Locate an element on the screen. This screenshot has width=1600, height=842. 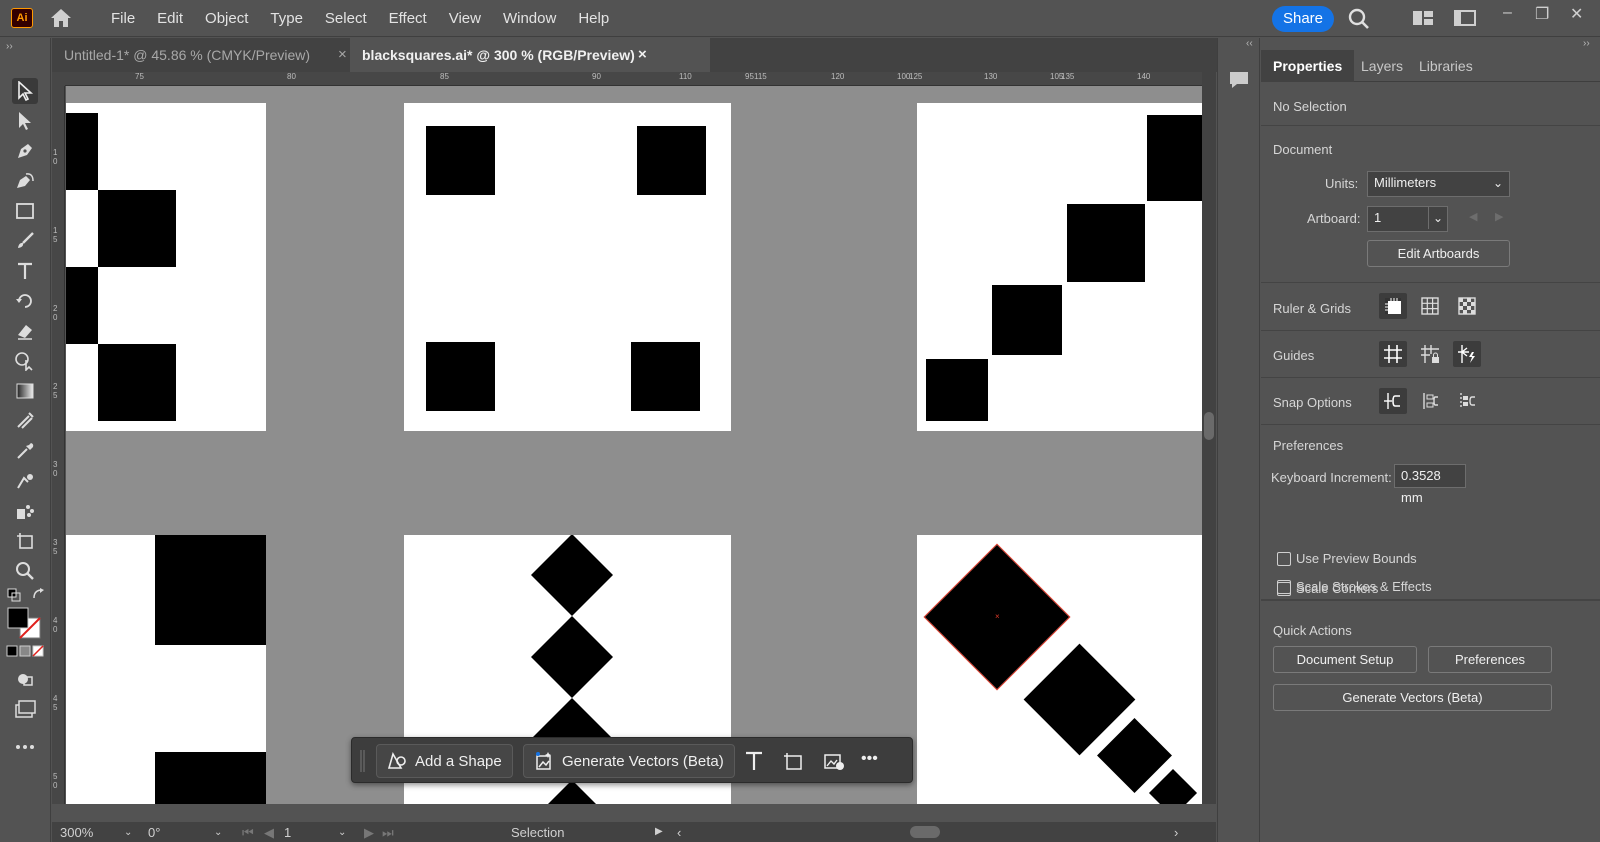
preferences-button: Preferences is located at coordinates (1490, 659).